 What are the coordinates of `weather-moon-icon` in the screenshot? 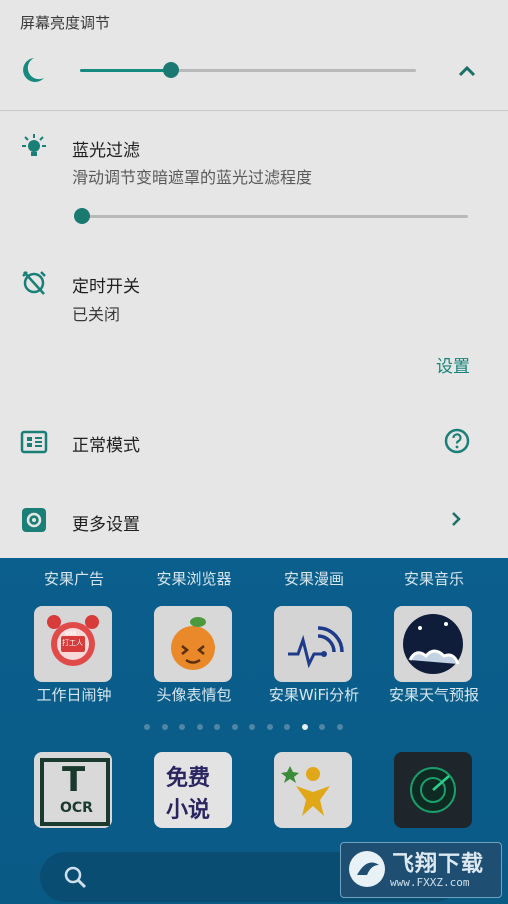 It's located at (433, 644).